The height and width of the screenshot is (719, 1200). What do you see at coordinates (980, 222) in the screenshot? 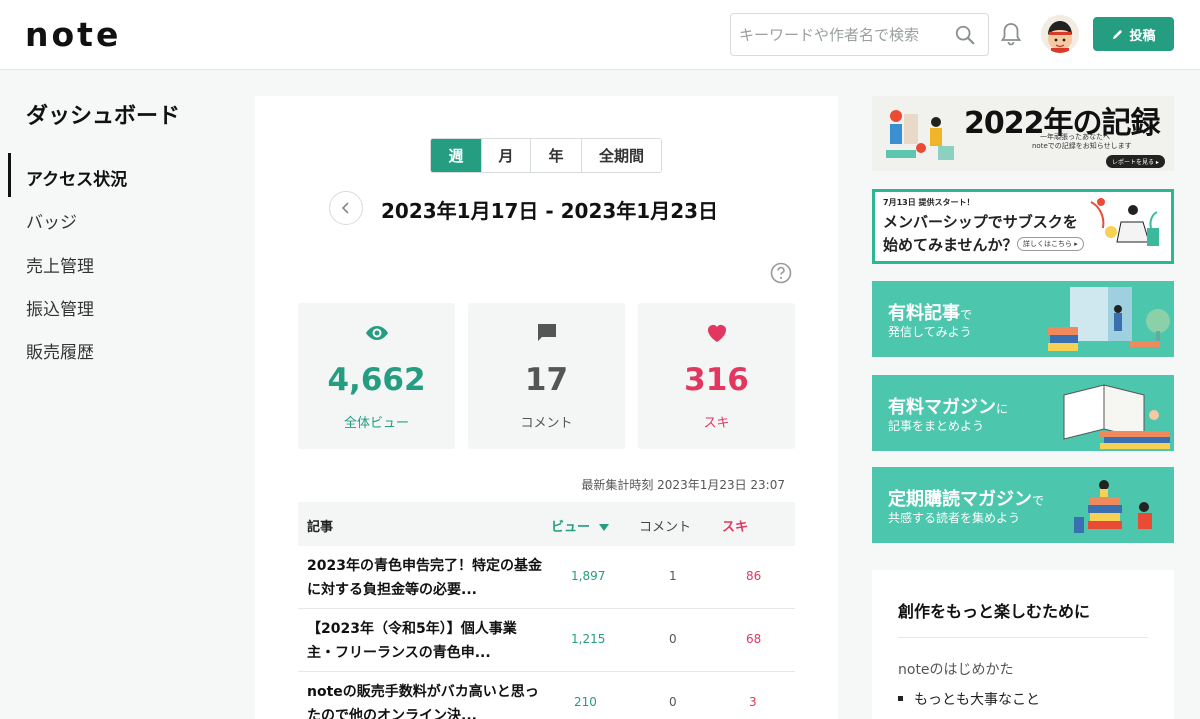
I see `membership-line1: メンバーシップでサブスクを` at bounding box center [980, 222].